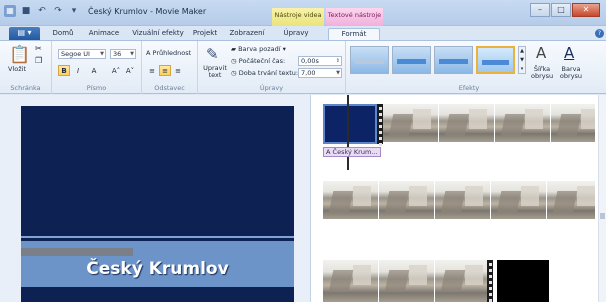 Image resolution: width=606 pixels, height=302 pixels. I want to click on duration-select: 7,00 ▼, so click(320, 73).